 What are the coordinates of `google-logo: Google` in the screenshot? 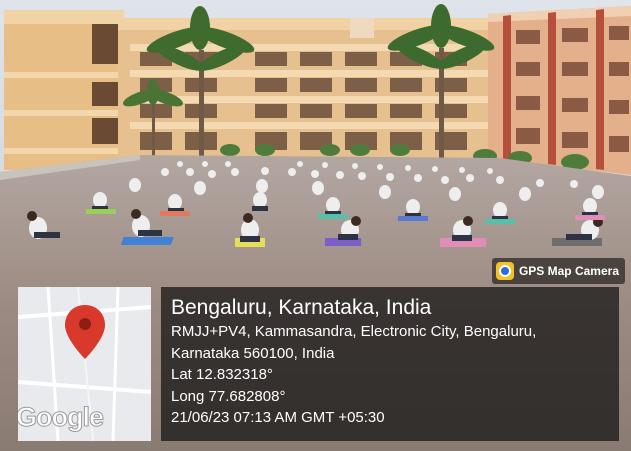 It's located at (61, 417).